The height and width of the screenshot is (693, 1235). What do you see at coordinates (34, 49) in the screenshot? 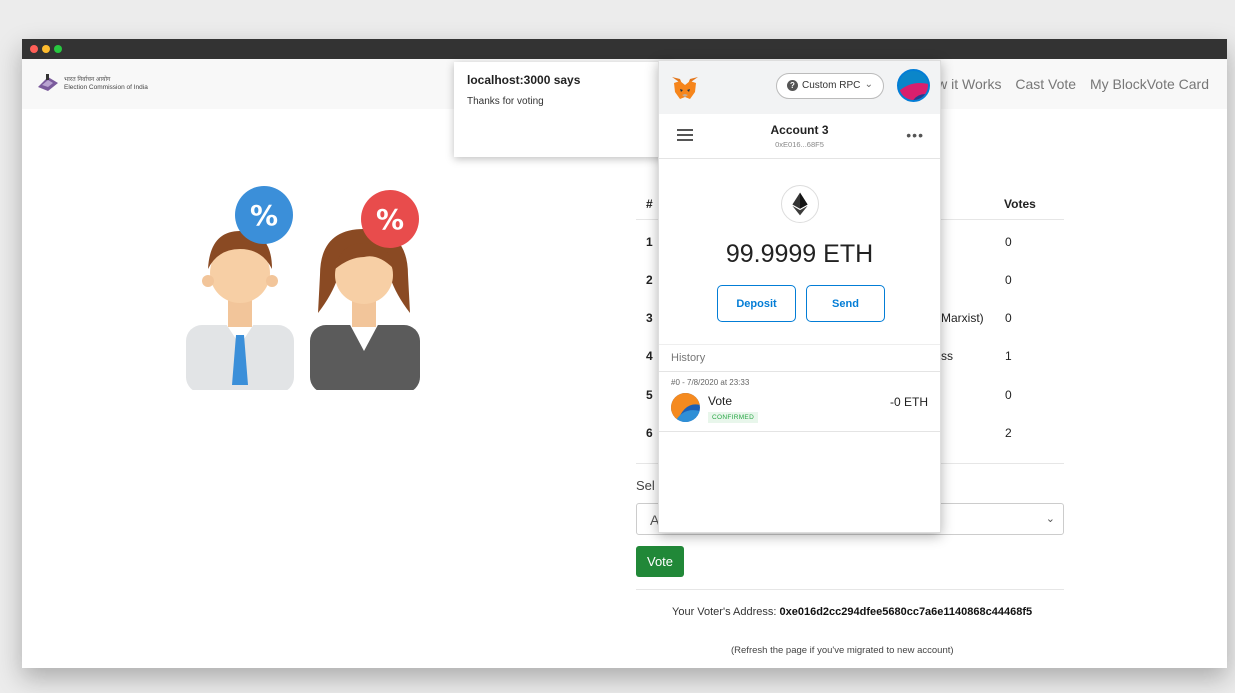
I see `close-window-button` at bounding box center [34, 49].